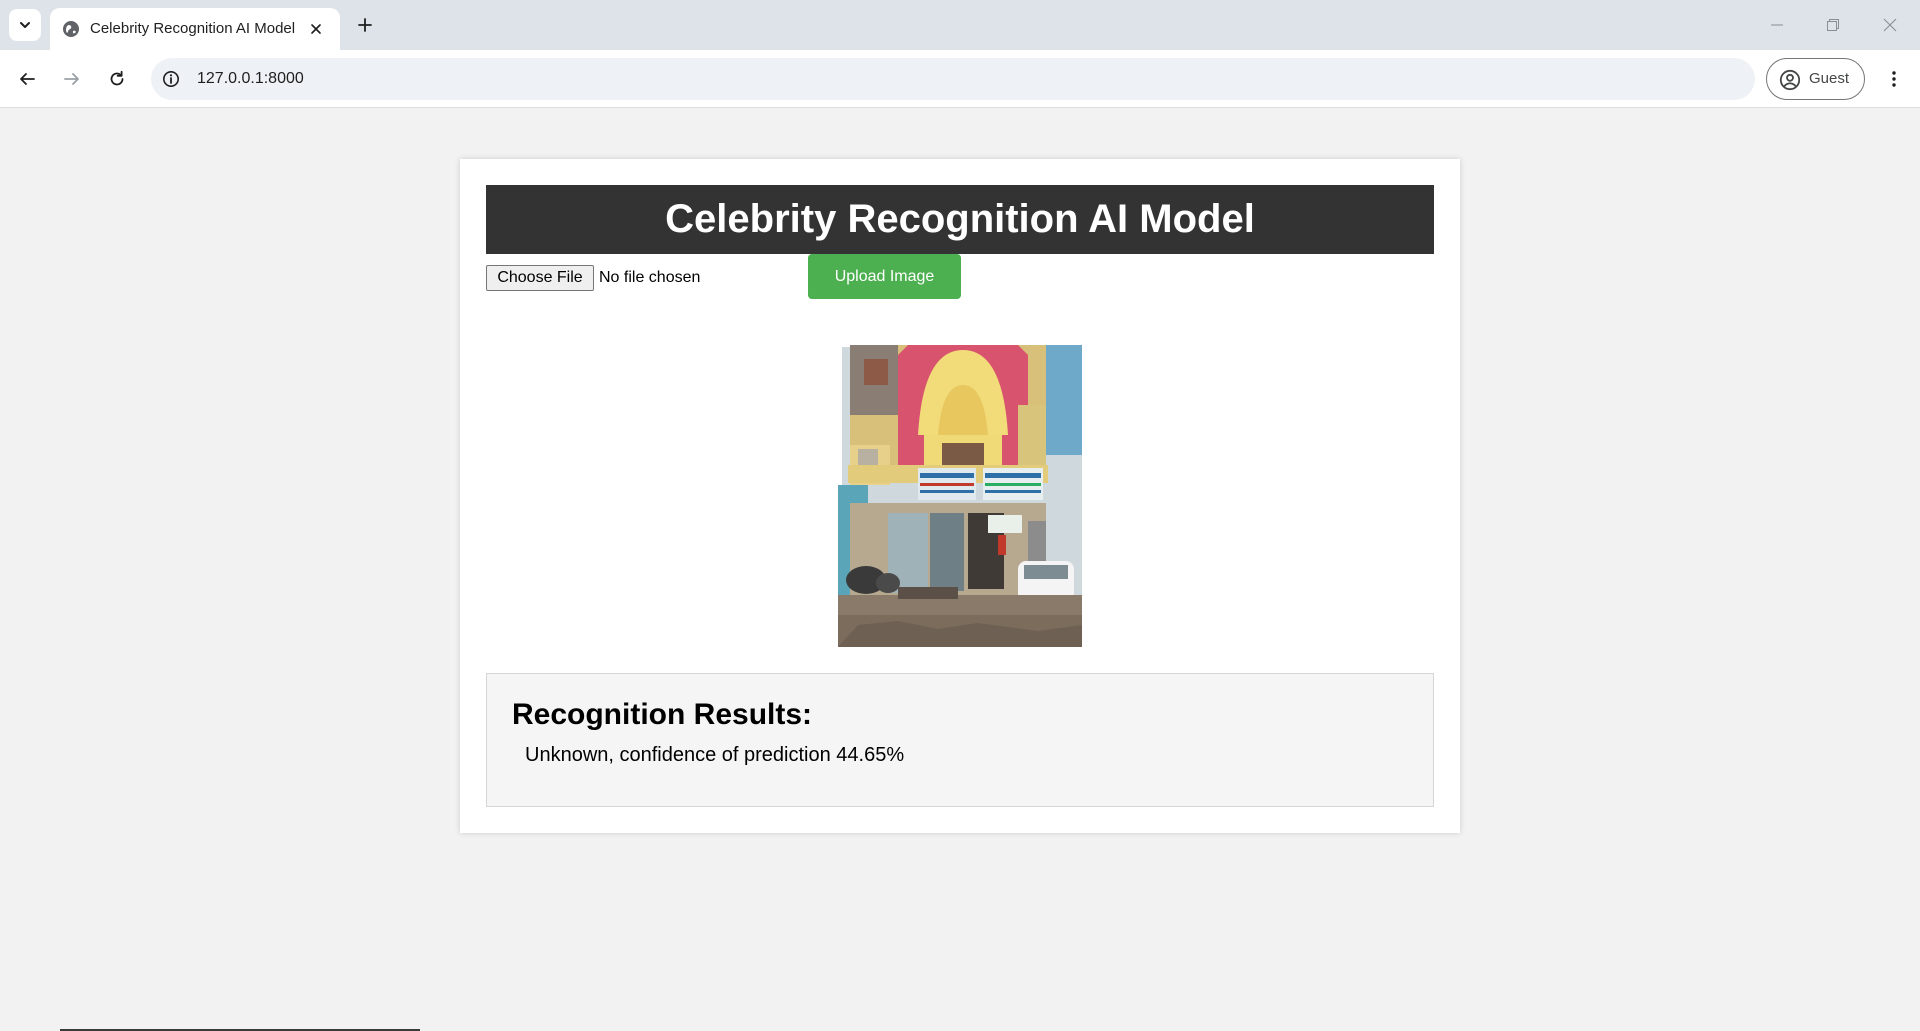 The width and height of the screenshot is (1920, 1031). I want to click on tab-search-button, so click(25, 25).